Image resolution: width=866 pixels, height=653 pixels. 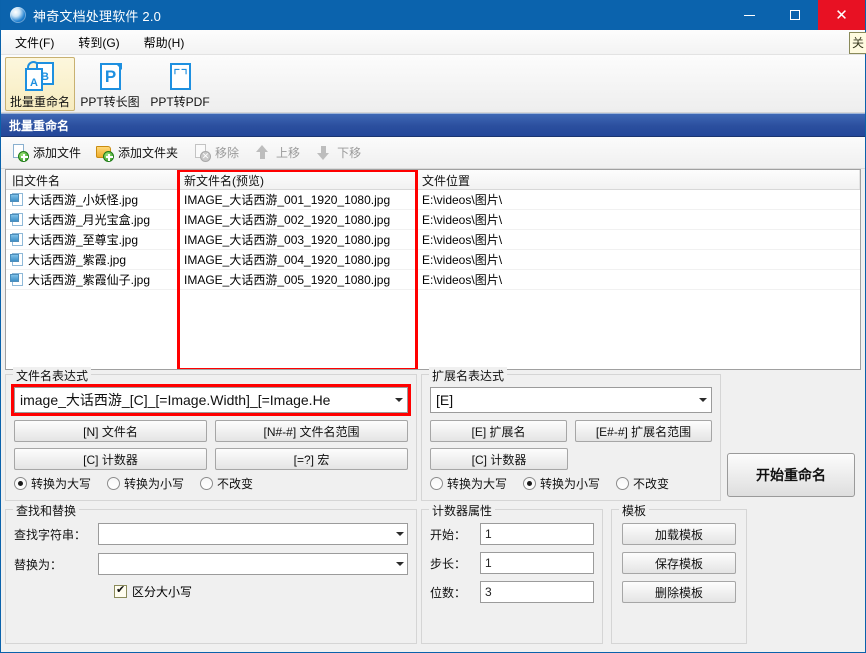 I want to click on maximize-button, so click(x=795, y=15).